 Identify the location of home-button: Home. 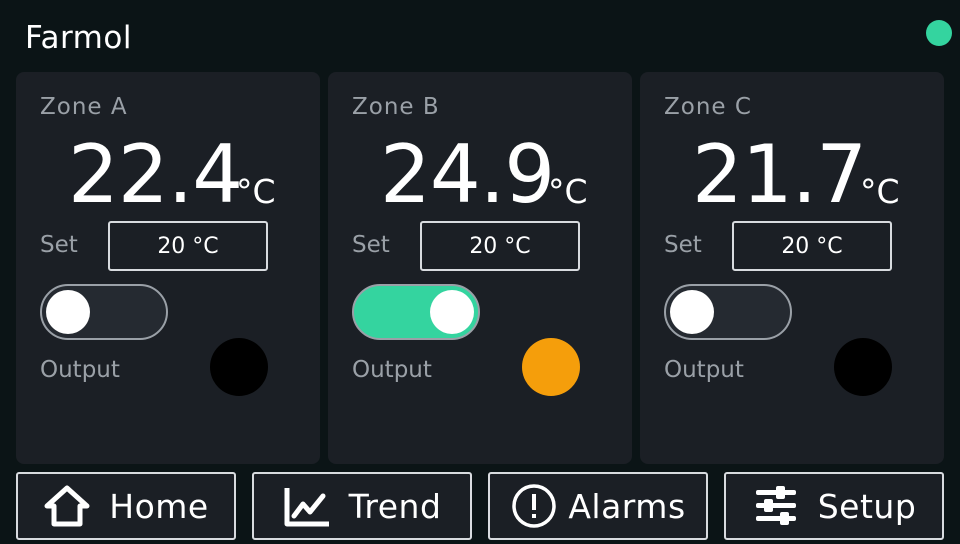
(126, 506).